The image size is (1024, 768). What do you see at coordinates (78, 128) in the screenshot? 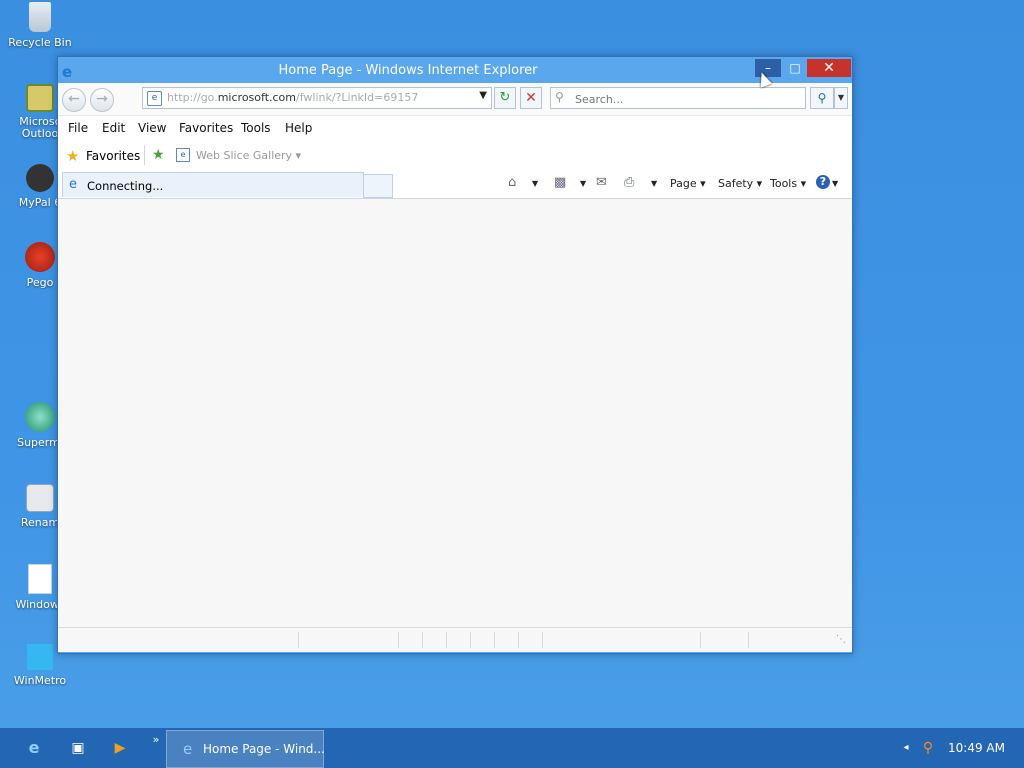
I see `menu-file: File` at bounding box center [78, 128].